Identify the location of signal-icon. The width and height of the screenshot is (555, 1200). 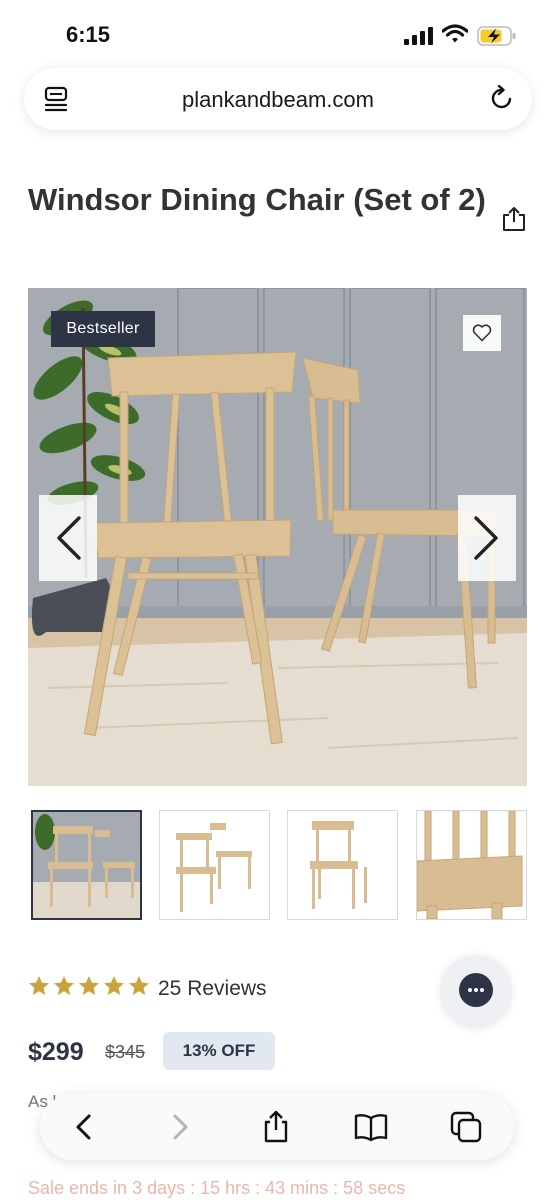
(418, 36).